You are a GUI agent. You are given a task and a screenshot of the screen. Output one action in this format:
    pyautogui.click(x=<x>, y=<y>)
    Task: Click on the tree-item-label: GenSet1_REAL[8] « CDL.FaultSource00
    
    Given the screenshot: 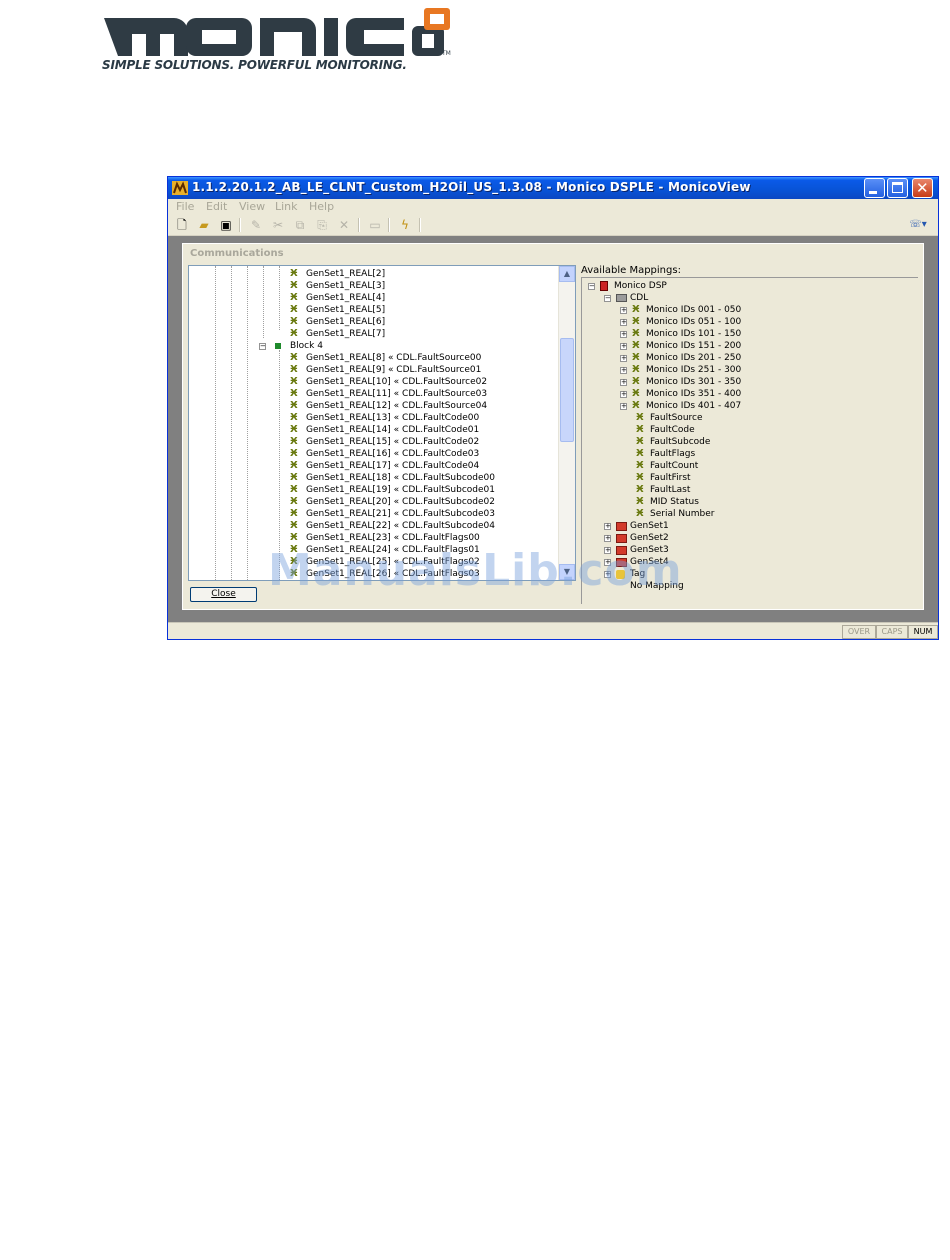 What is the action you would take?
    pyautogui.click(x=393, y=358)
    